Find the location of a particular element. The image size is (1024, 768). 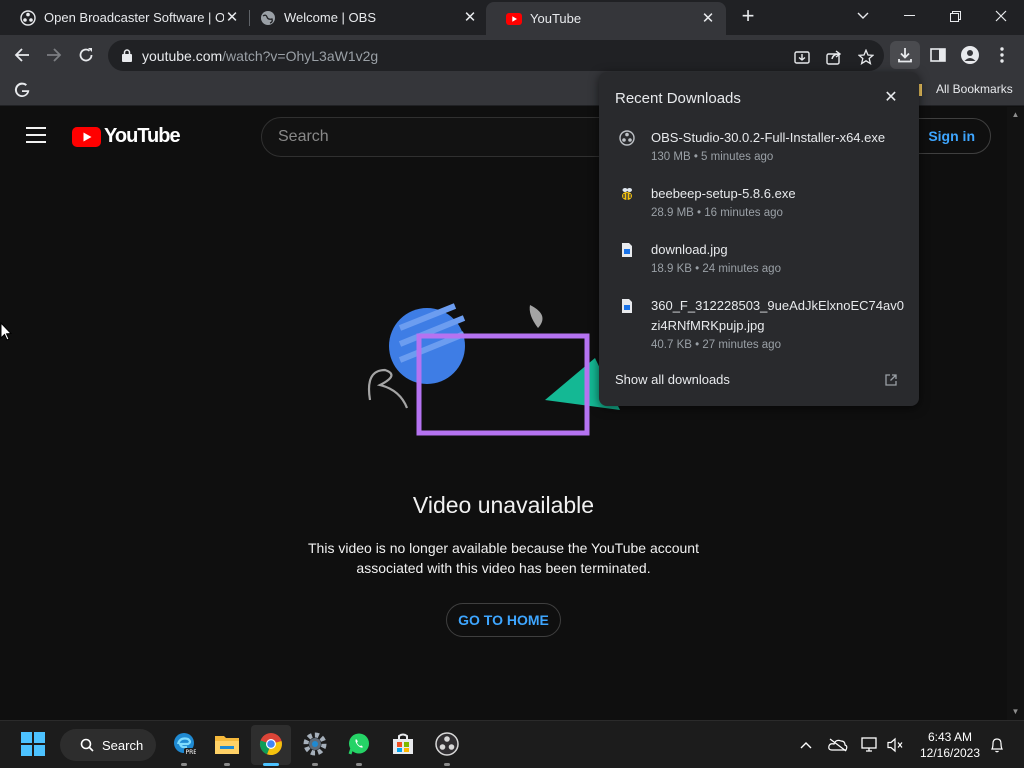

file-explorer-icon is located at coordinates (227, 744).